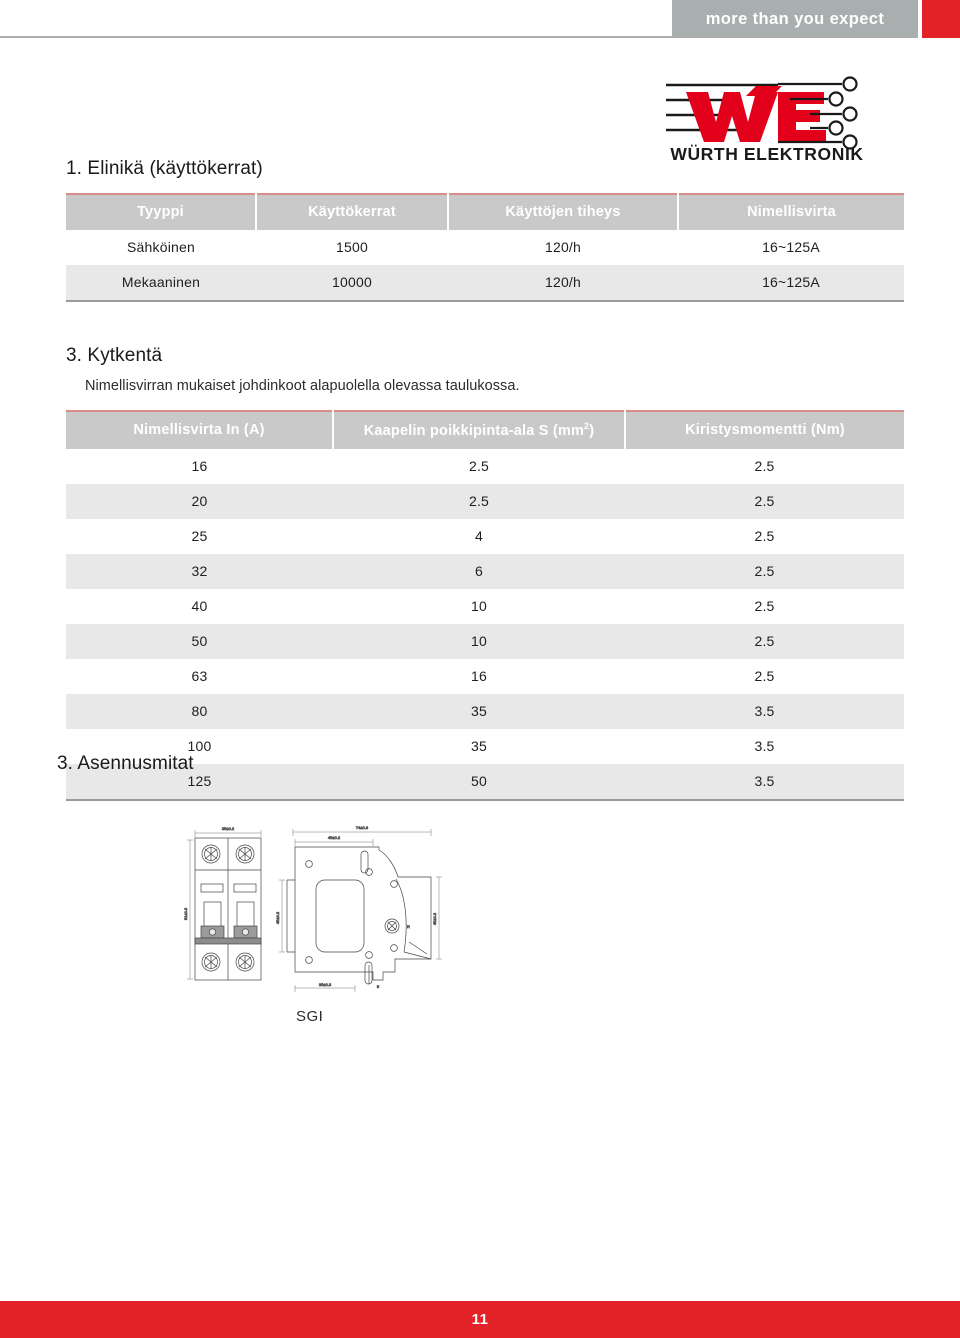 The width and height of the screenshot is (960, 1338). What do you see at coordinates (764, 430) in the screenshot?
I see `column-header-kiristysmomentti: Kiristysmomentti (Nm)` at bounding box center [764, 430].